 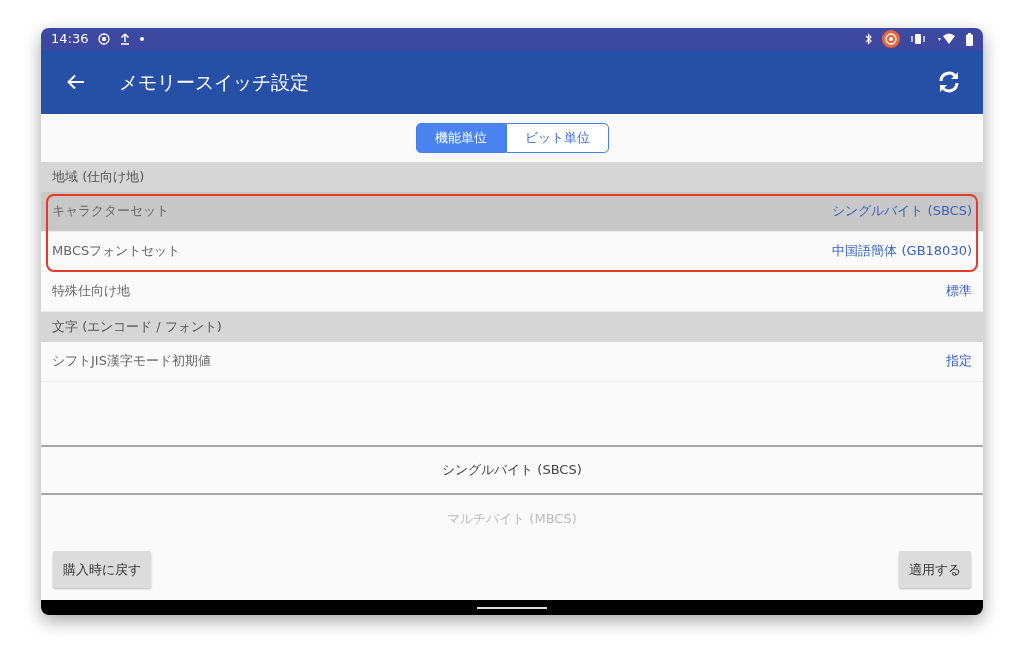 What do you see at coordinates (512, 607) in the screenshot?
I see `home-handle` at bounding box center [512, 607].